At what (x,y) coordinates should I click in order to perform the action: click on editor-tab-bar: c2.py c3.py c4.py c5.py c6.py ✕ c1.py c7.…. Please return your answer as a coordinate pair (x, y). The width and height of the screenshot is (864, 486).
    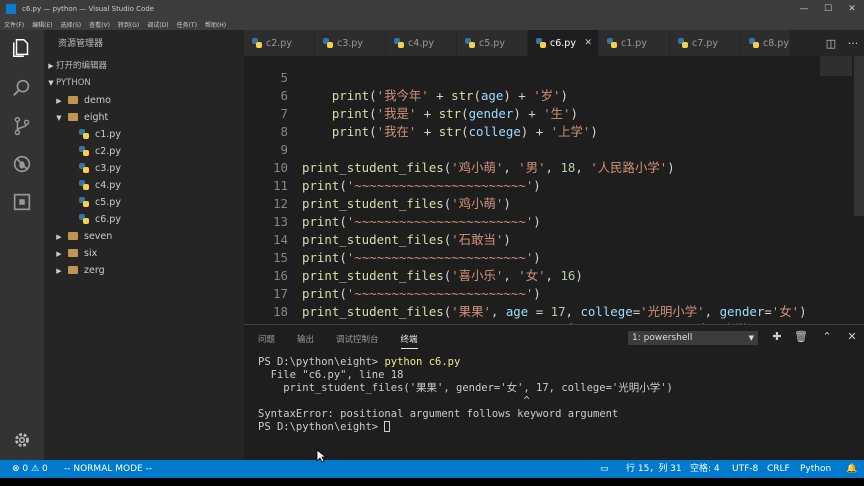
    Looking at the image, I should click on (554, 43).